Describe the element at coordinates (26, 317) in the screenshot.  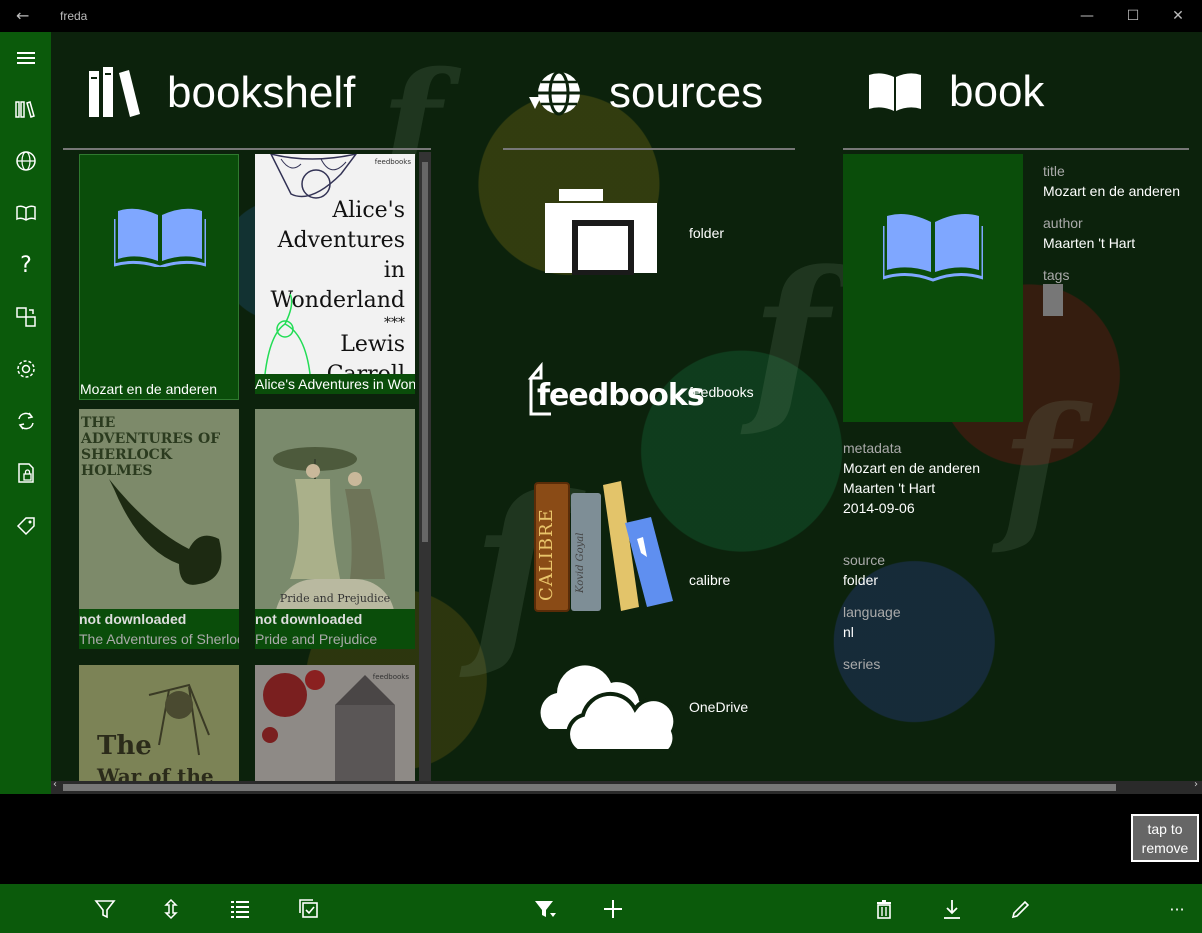
I see `transfer-icon` at that location.